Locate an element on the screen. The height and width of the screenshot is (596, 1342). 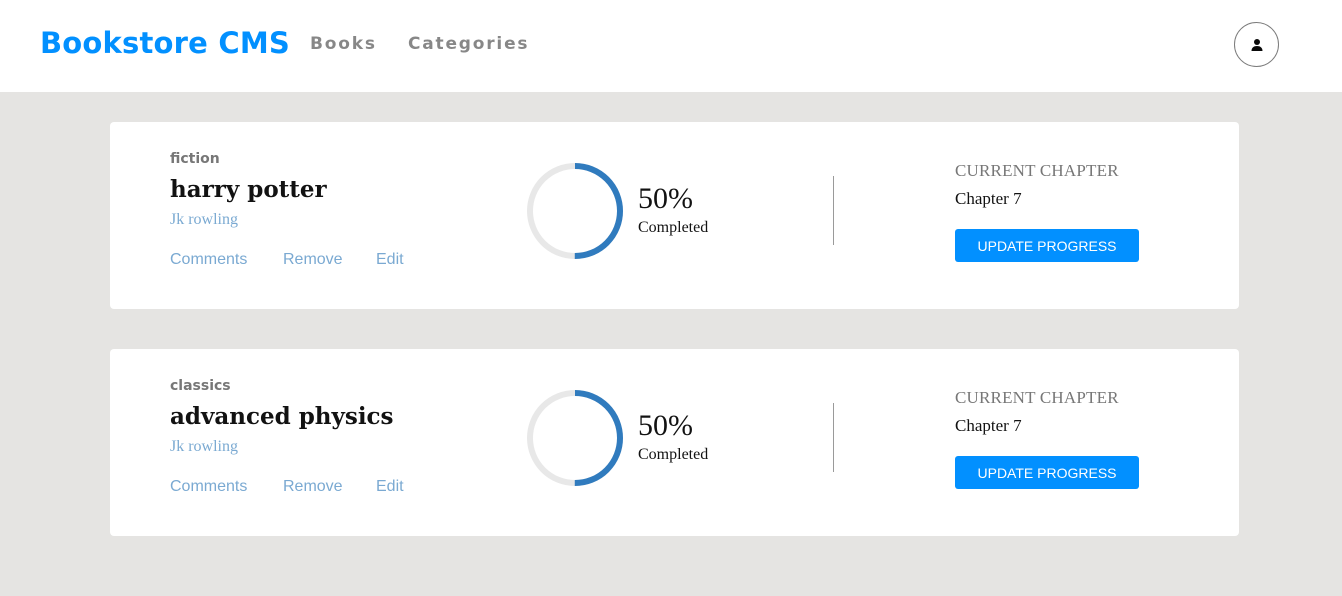
book-title: advanced physics is located at coordinates (282, 416).